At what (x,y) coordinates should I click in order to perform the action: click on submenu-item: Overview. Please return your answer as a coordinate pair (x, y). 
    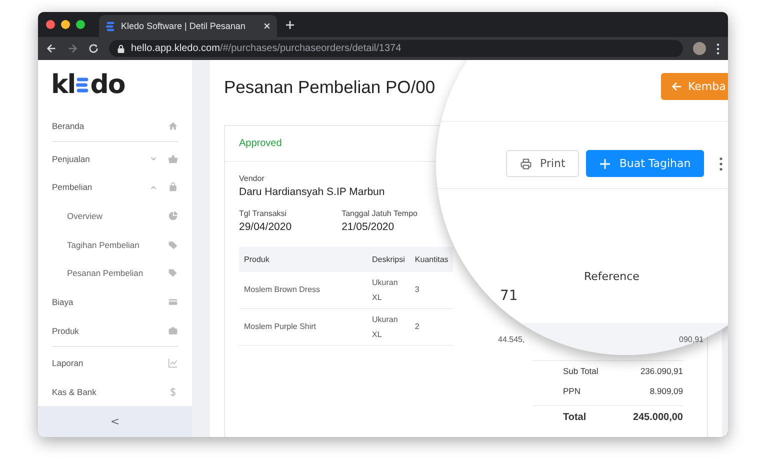
    Looking at the image, I should click on (115, 216).